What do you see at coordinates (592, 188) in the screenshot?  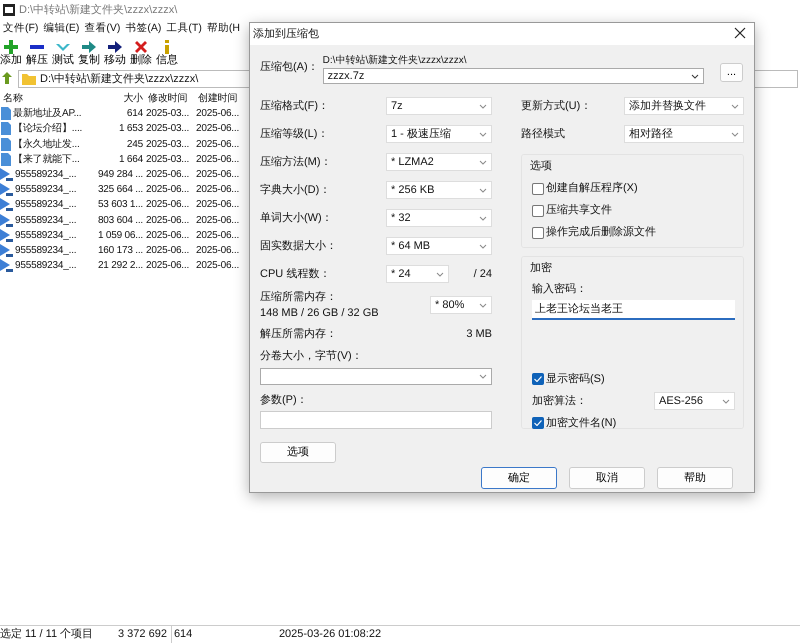 I see `checkbox-label: 创建自解压程序(X)` at bounding box center [592, 188].